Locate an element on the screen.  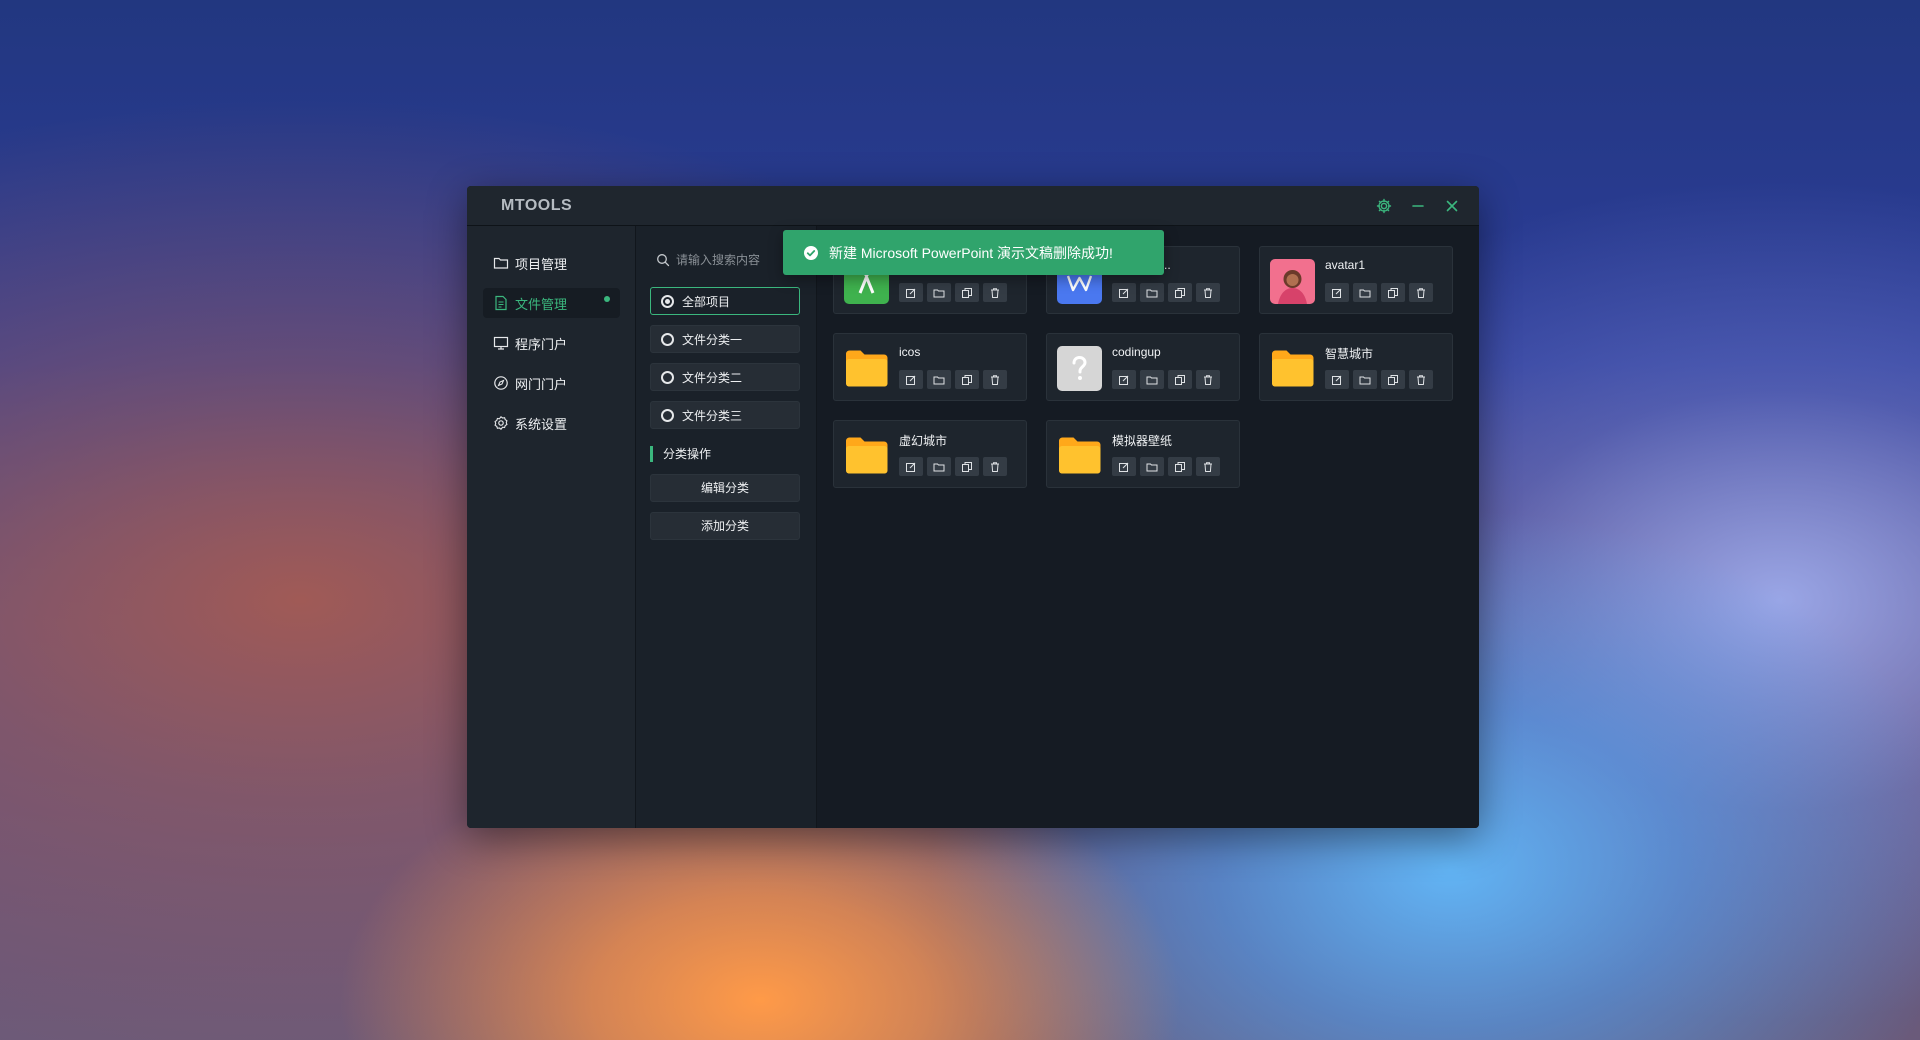
active-indicator-dot is located at coordinates (607, 299).